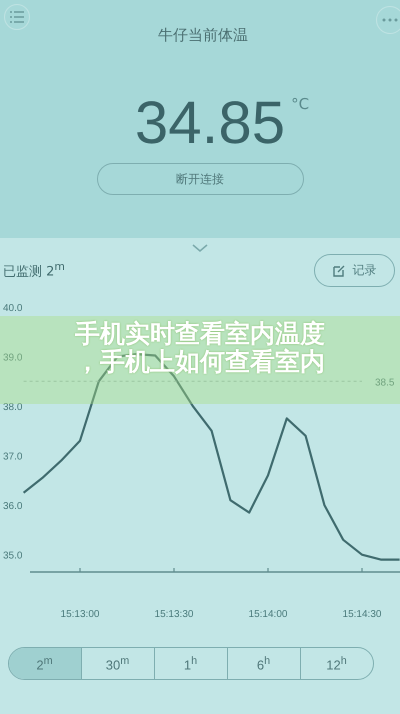 The image size is (400, 714). I want to click on screen-title: 牛仔当前体温, so click(203, 35).